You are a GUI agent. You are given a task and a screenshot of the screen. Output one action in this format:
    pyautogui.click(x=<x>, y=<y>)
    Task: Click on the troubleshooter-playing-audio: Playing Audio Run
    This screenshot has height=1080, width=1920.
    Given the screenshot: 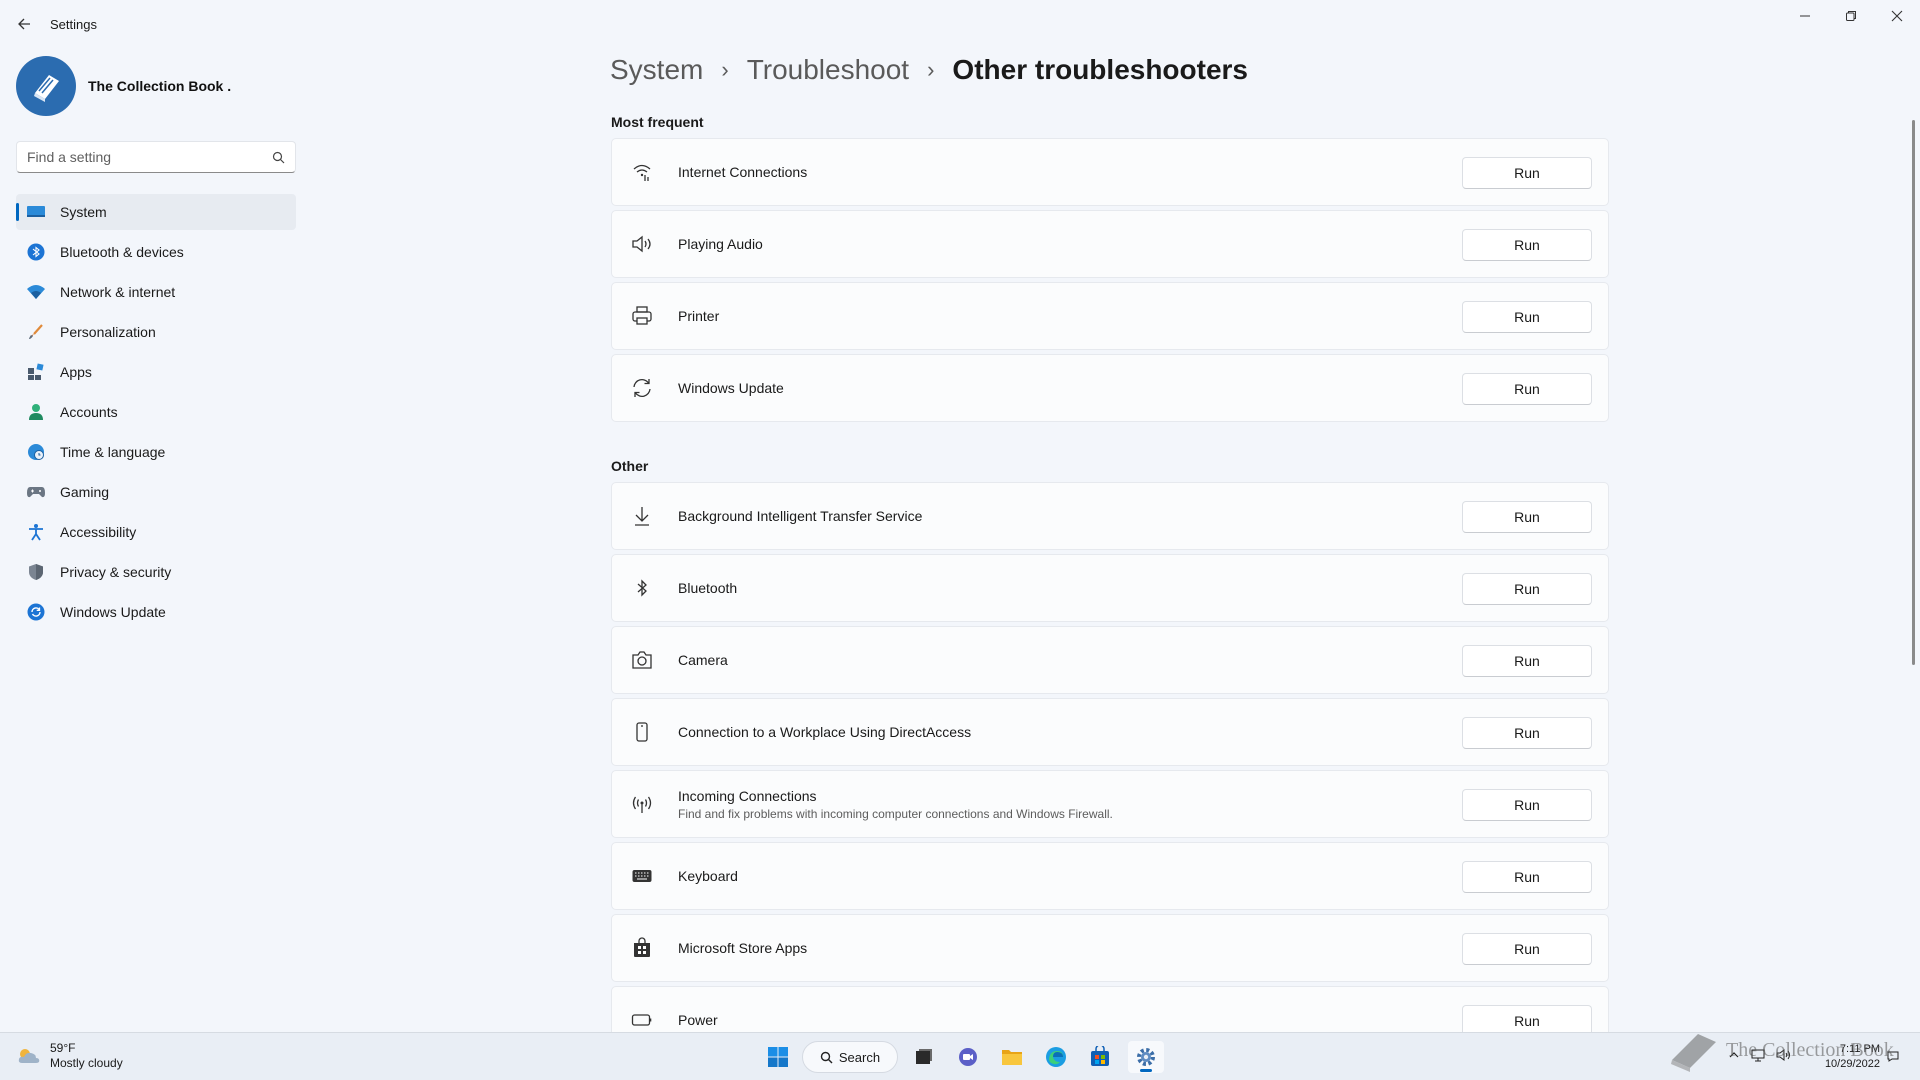 What is the action you would take?
    pyautogui.click(x=1110, y=244)
    